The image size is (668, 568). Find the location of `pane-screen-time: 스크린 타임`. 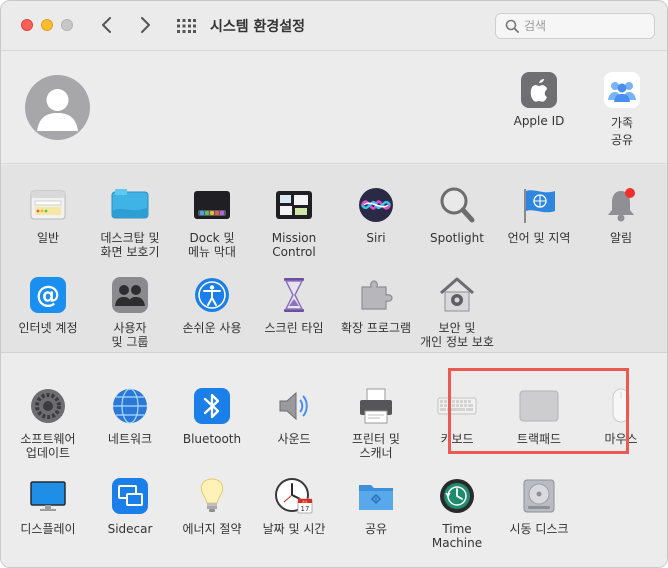

pane-screen-time: 스크린 타임 is located at coordinates (294, 305).